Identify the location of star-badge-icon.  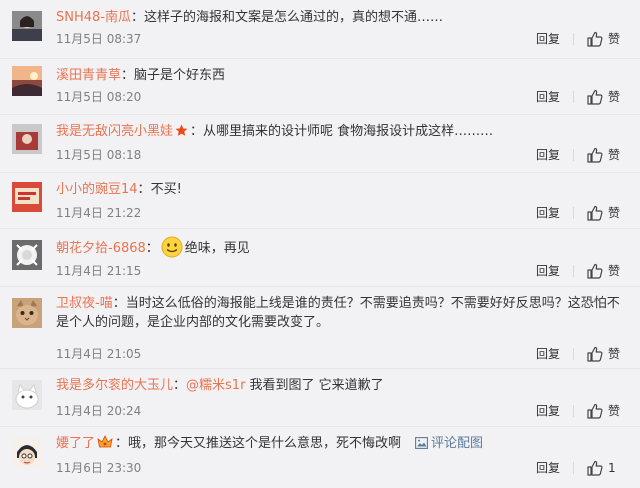
(181, 130).